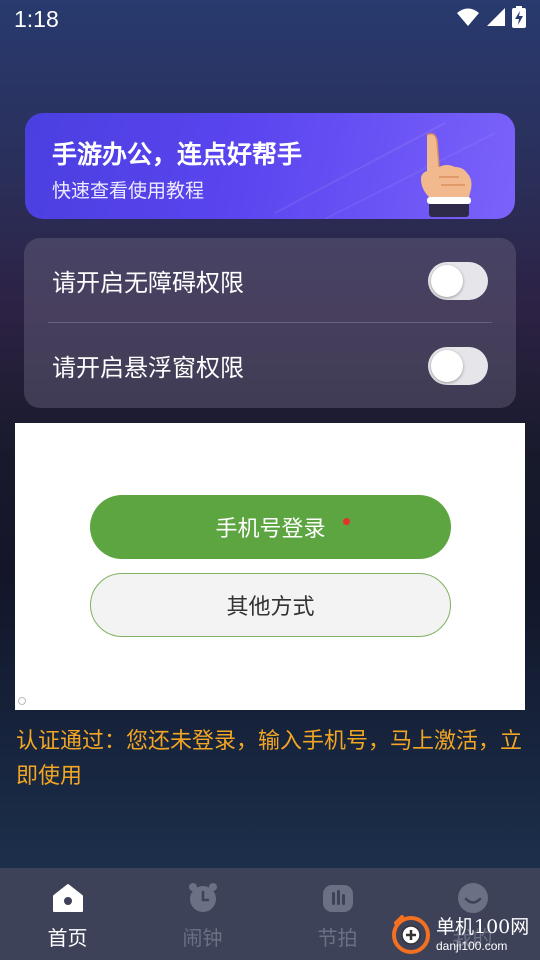  What do you see at coordinates (411, 935) in the screenshot?
I see `watermark-logo-icon` at bounding box center [411, 935].